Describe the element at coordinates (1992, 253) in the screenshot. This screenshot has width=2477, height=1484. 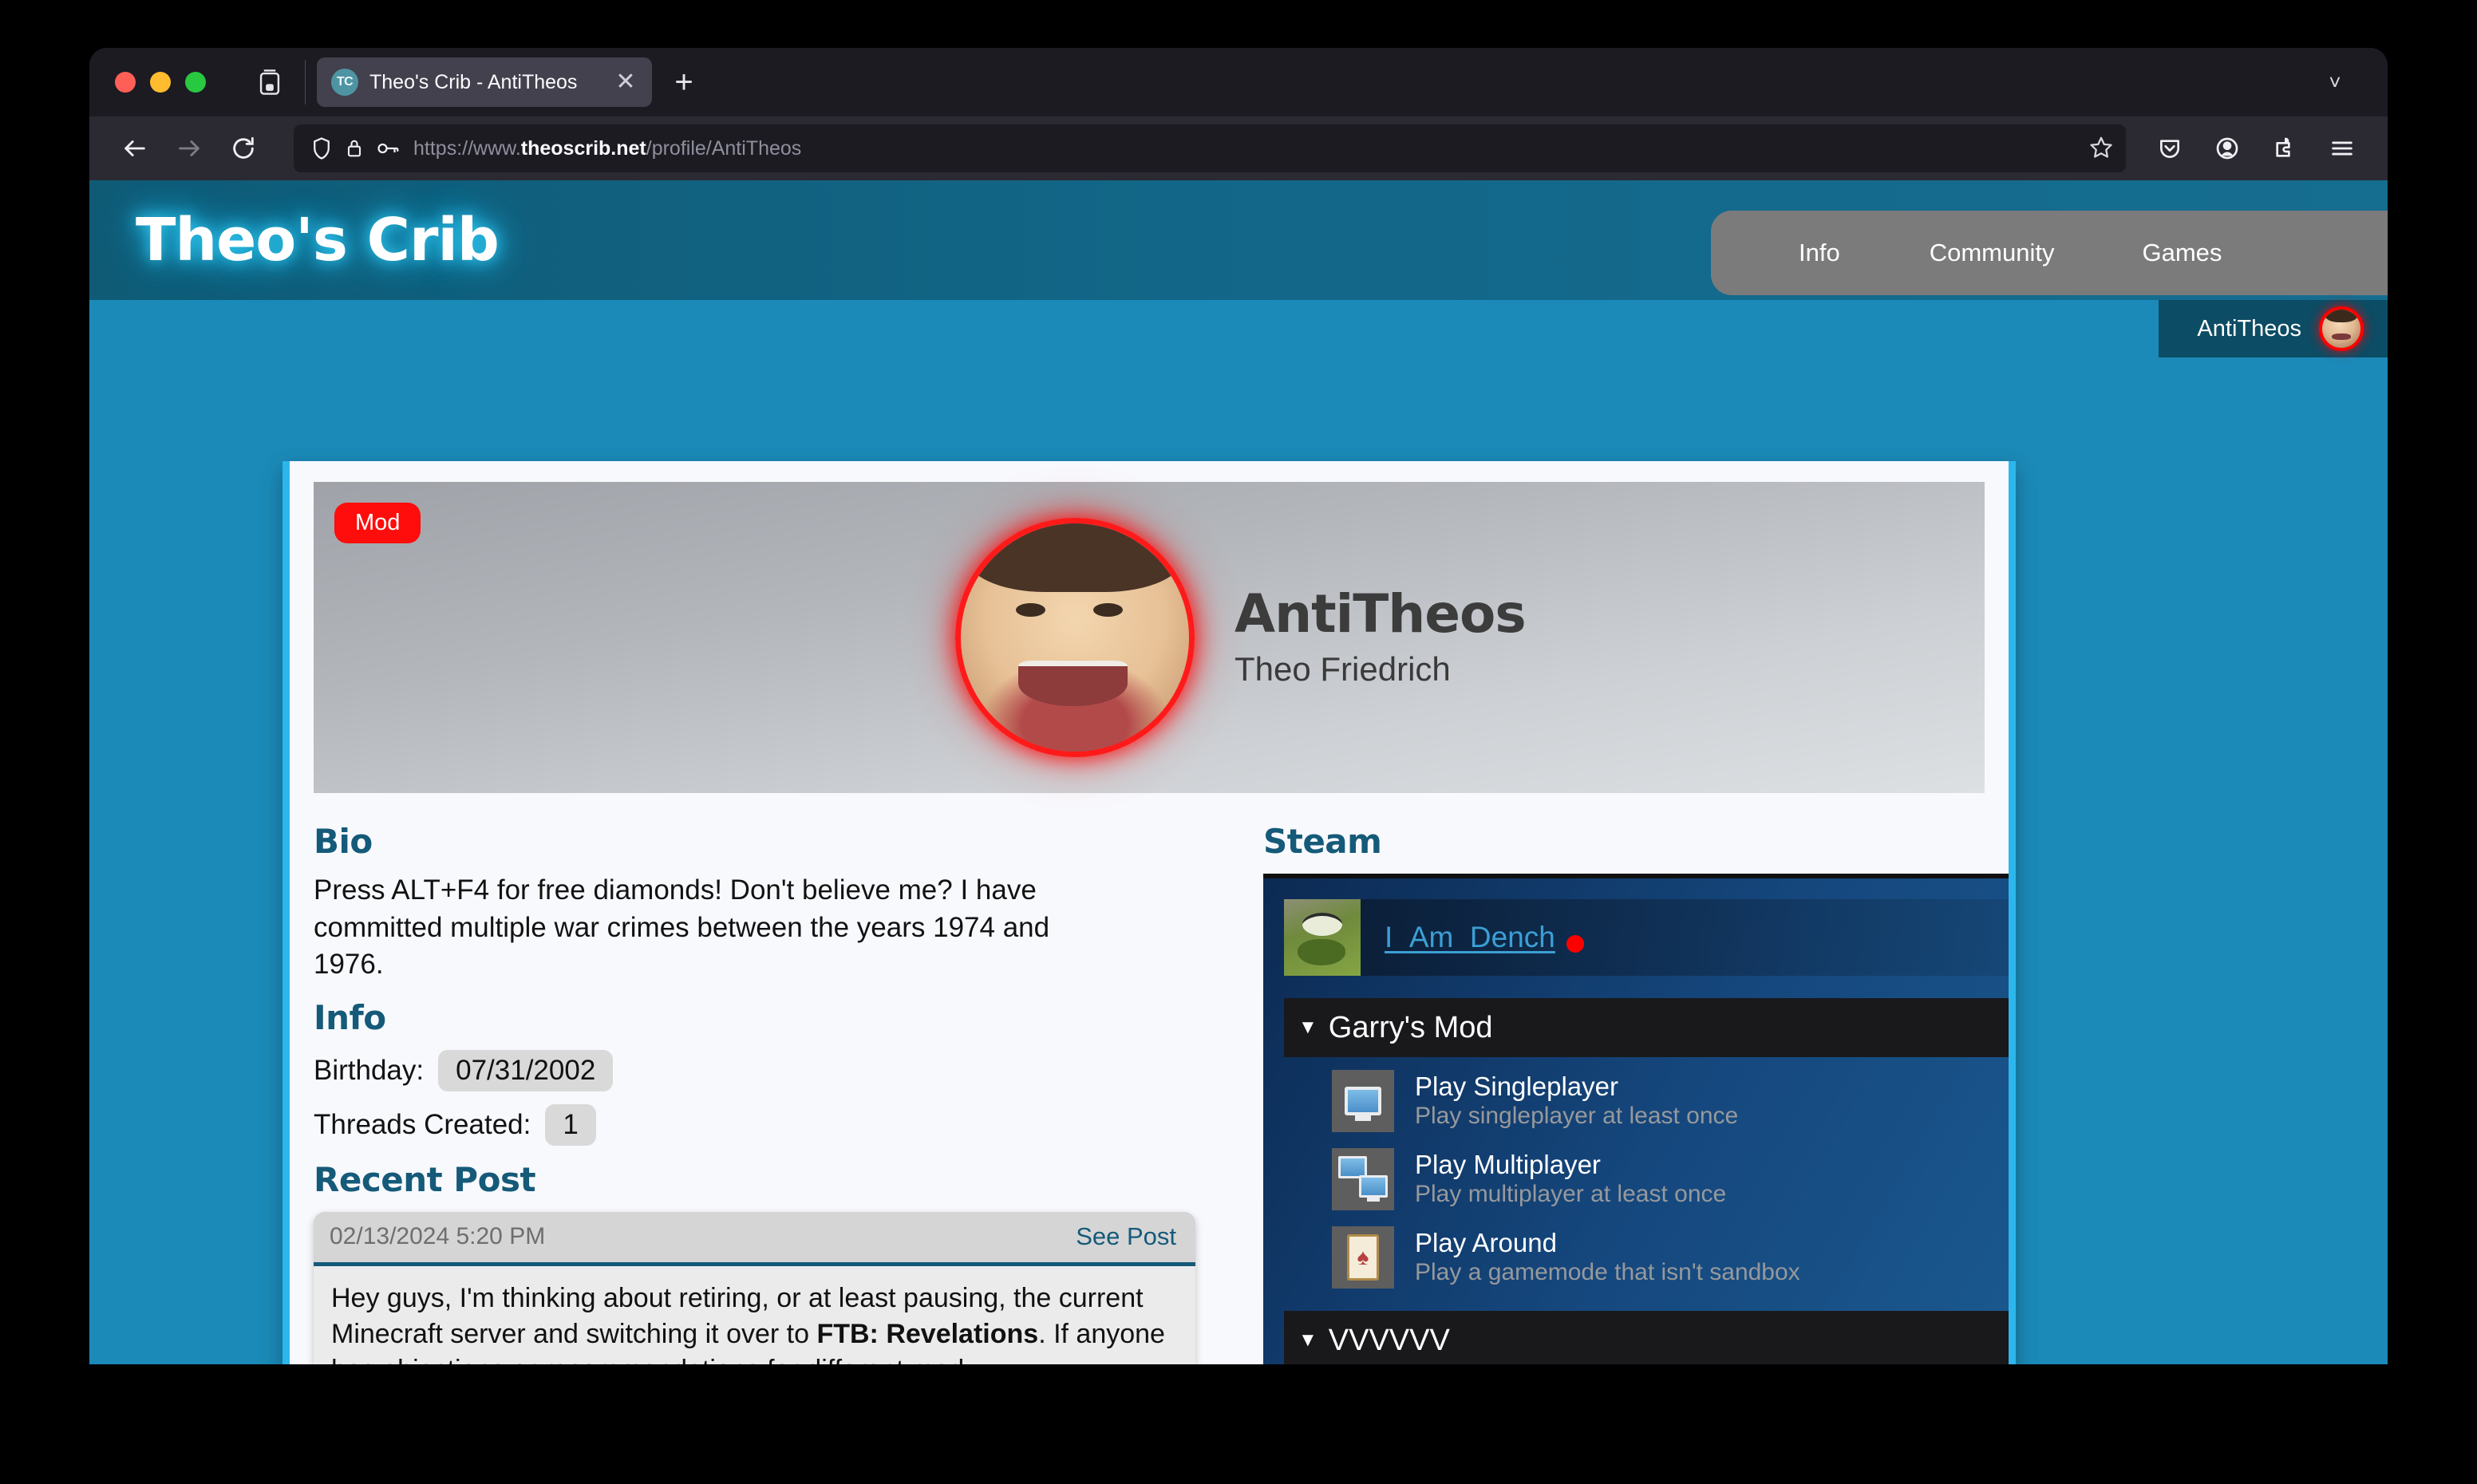
I see `nav-item-community: Community` at that location.